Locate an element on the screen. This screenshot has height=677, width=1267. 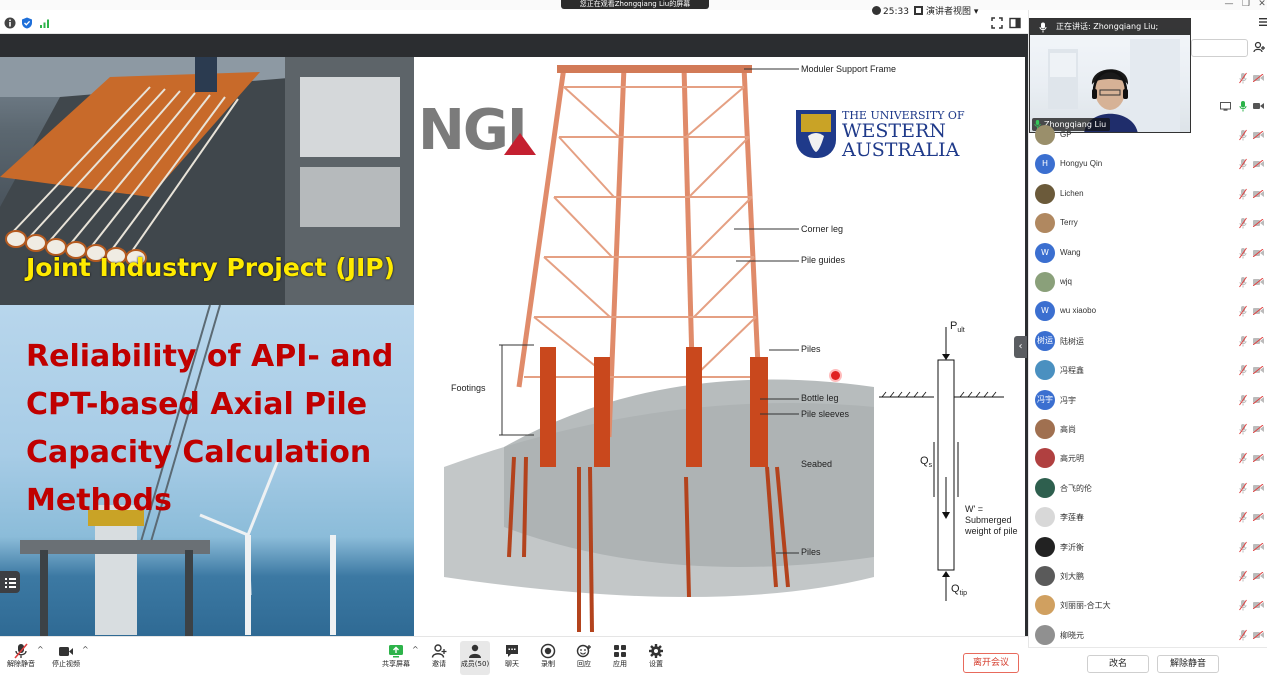
share-screen-button: 共享屏幕 is located at coordinates (396, 658).